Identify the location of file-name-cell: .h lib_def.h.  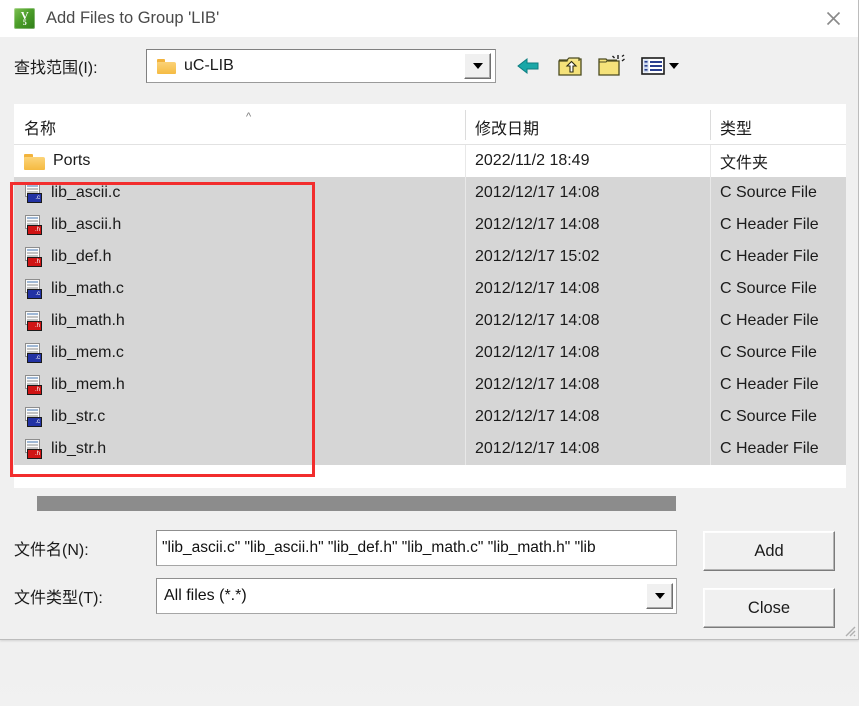
(239, 257).